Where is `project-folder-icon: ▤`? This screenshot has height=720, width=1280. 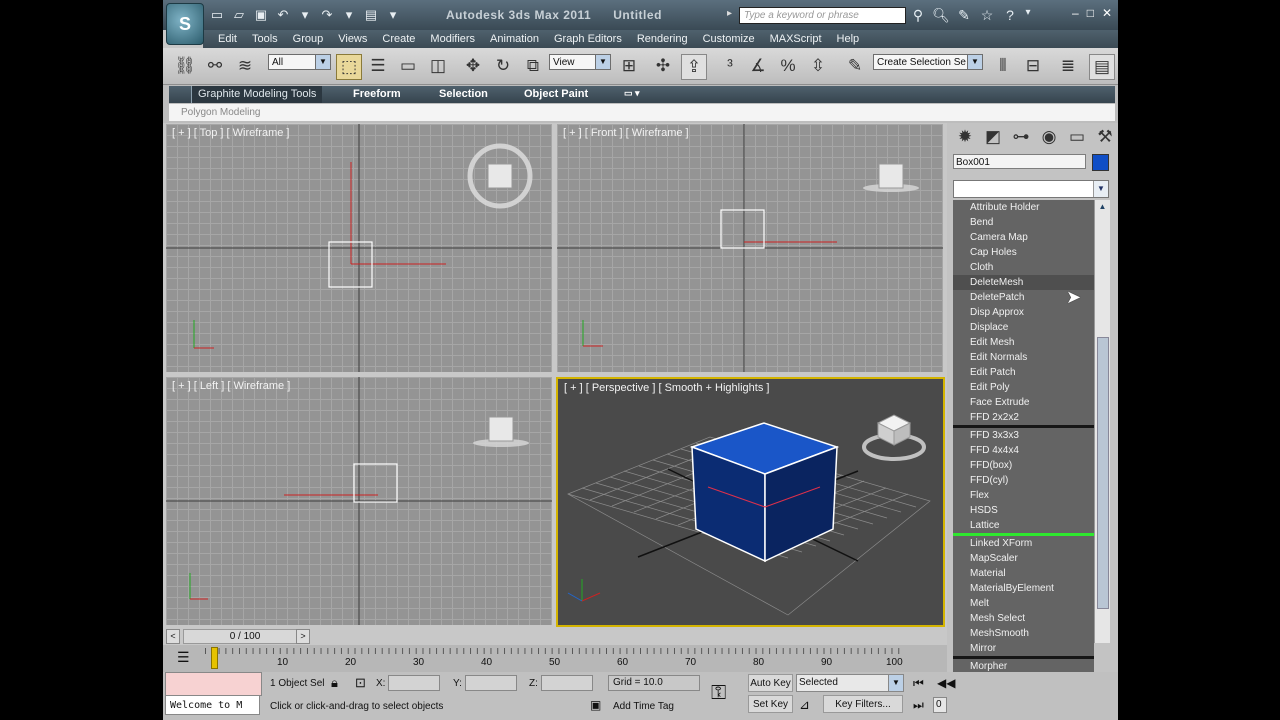
project-folder-icon: ▤ is located at coordinates (371, 15).